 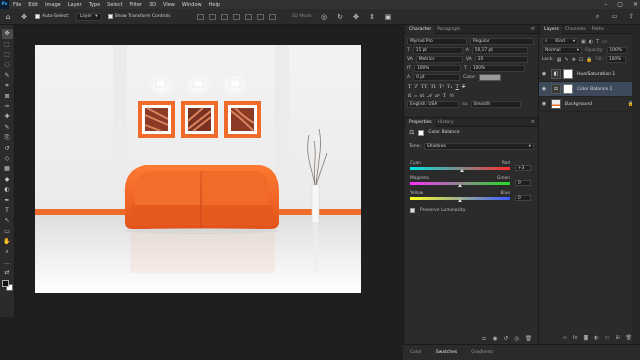 What do you see at coordinates (581, 60) in the screenshot?
I see `lock-artboard-icon: ⊡` at bounding box center [581, 60].